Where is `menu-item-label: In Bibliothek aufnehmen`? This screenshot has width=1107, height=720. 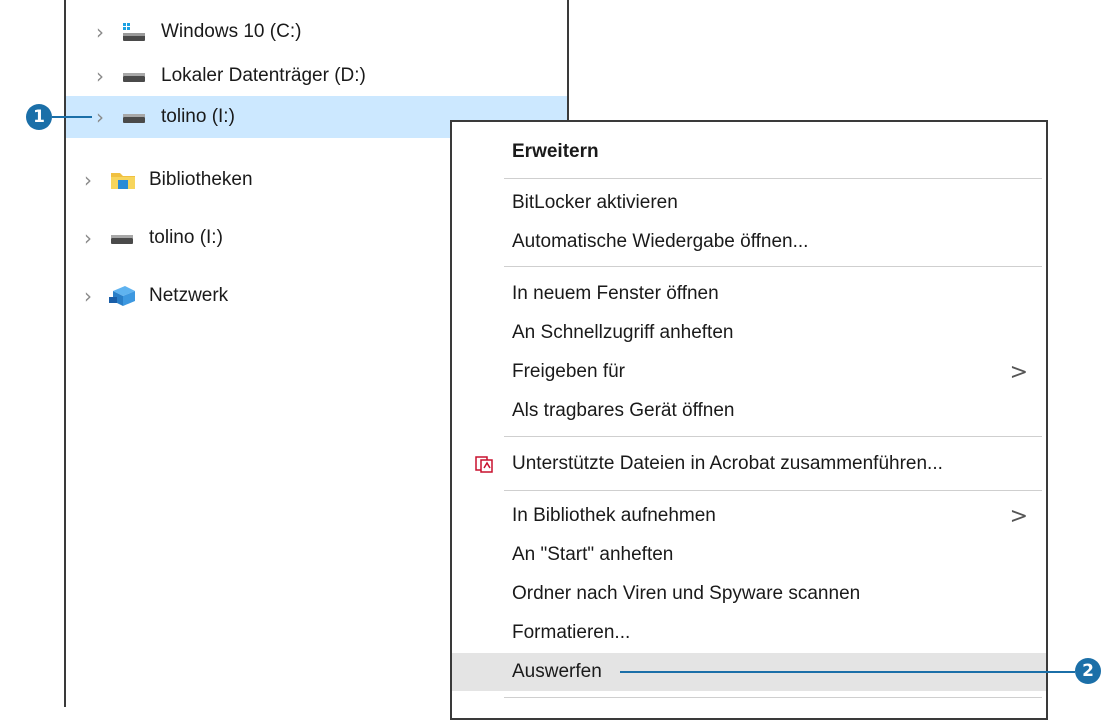
menu-item-label: In Bibliothek aufnehmen is located at coordinates (614, 515).